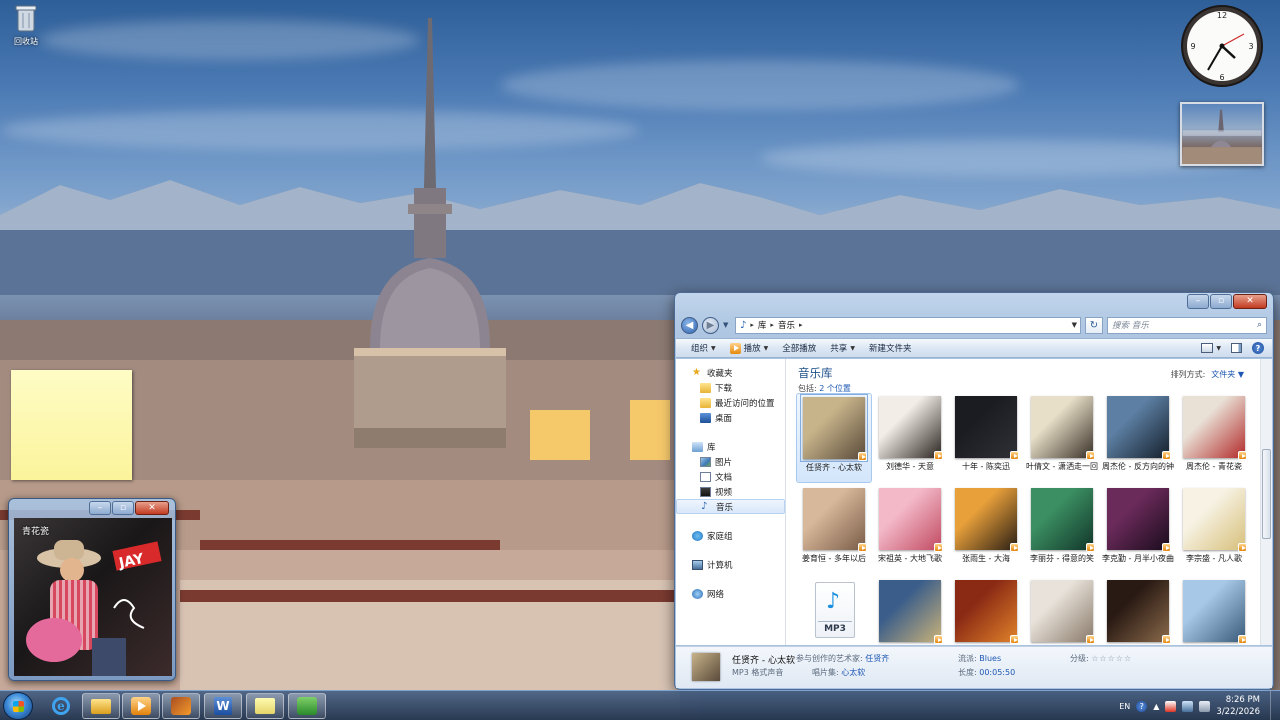 This screenshot has height=720, width=1280. Describe the element at coordinates (762, 325) in the screenshot. I see `breadcrumb-libraries: 库` at that location.